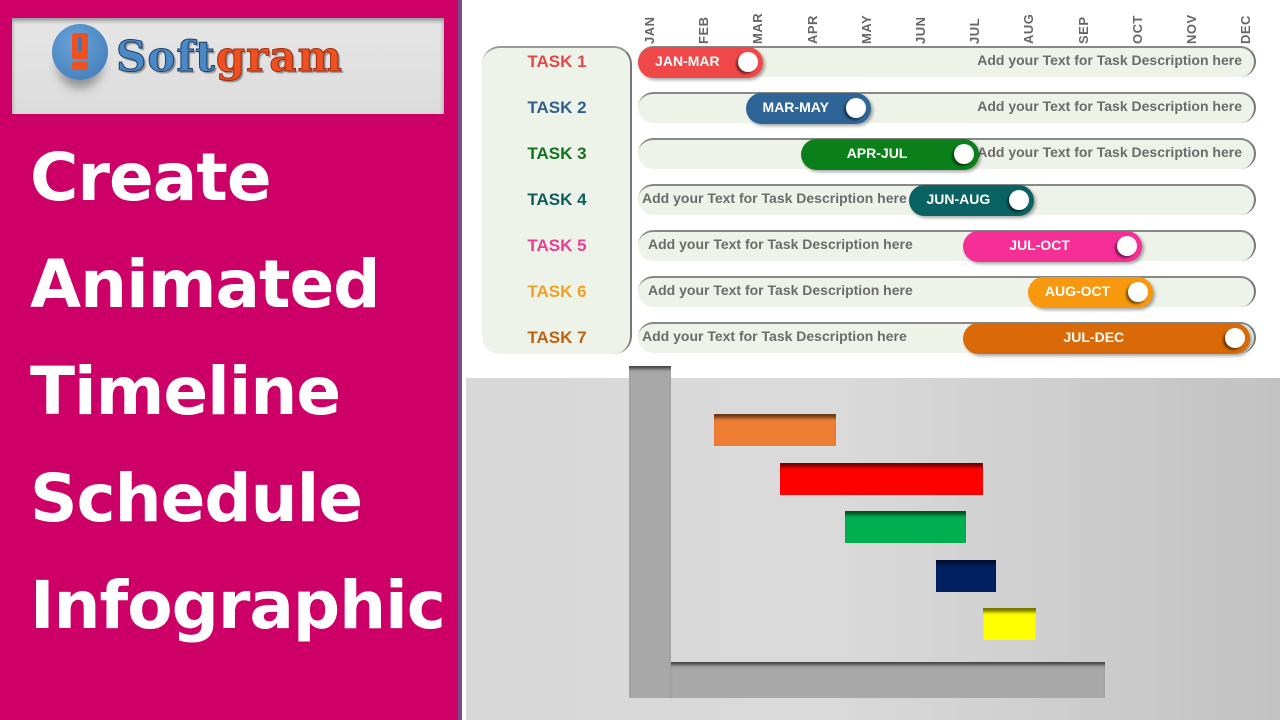 The height and width of the screenshot is (720, 1280). Describe the element at coordinates (196, 498) in the screenshot. I see `title-line: Schedule` at that location.